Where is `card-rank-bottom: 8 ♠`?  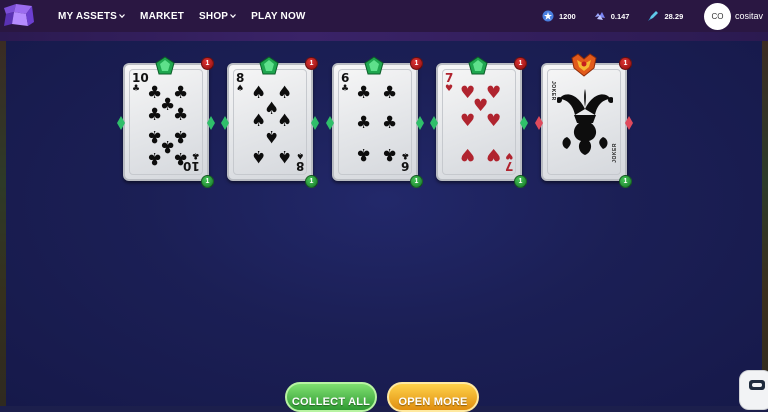 card-rank-bottom: 8 ♠ is located at coordinates (299, 161).